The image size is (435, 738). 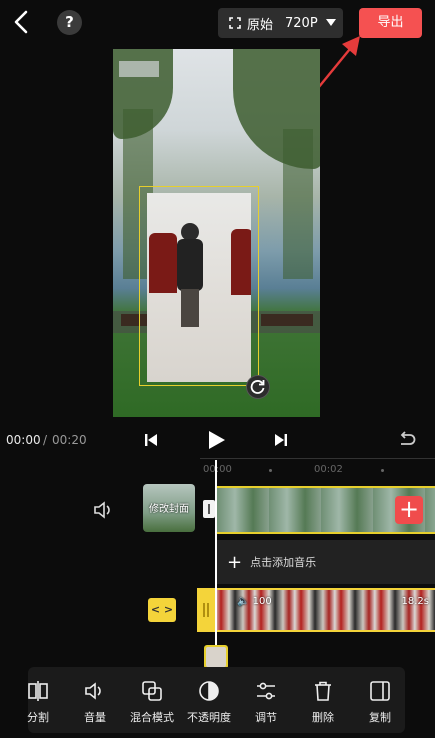 I want to click on opacity-icon, so click(x=209, y=691).